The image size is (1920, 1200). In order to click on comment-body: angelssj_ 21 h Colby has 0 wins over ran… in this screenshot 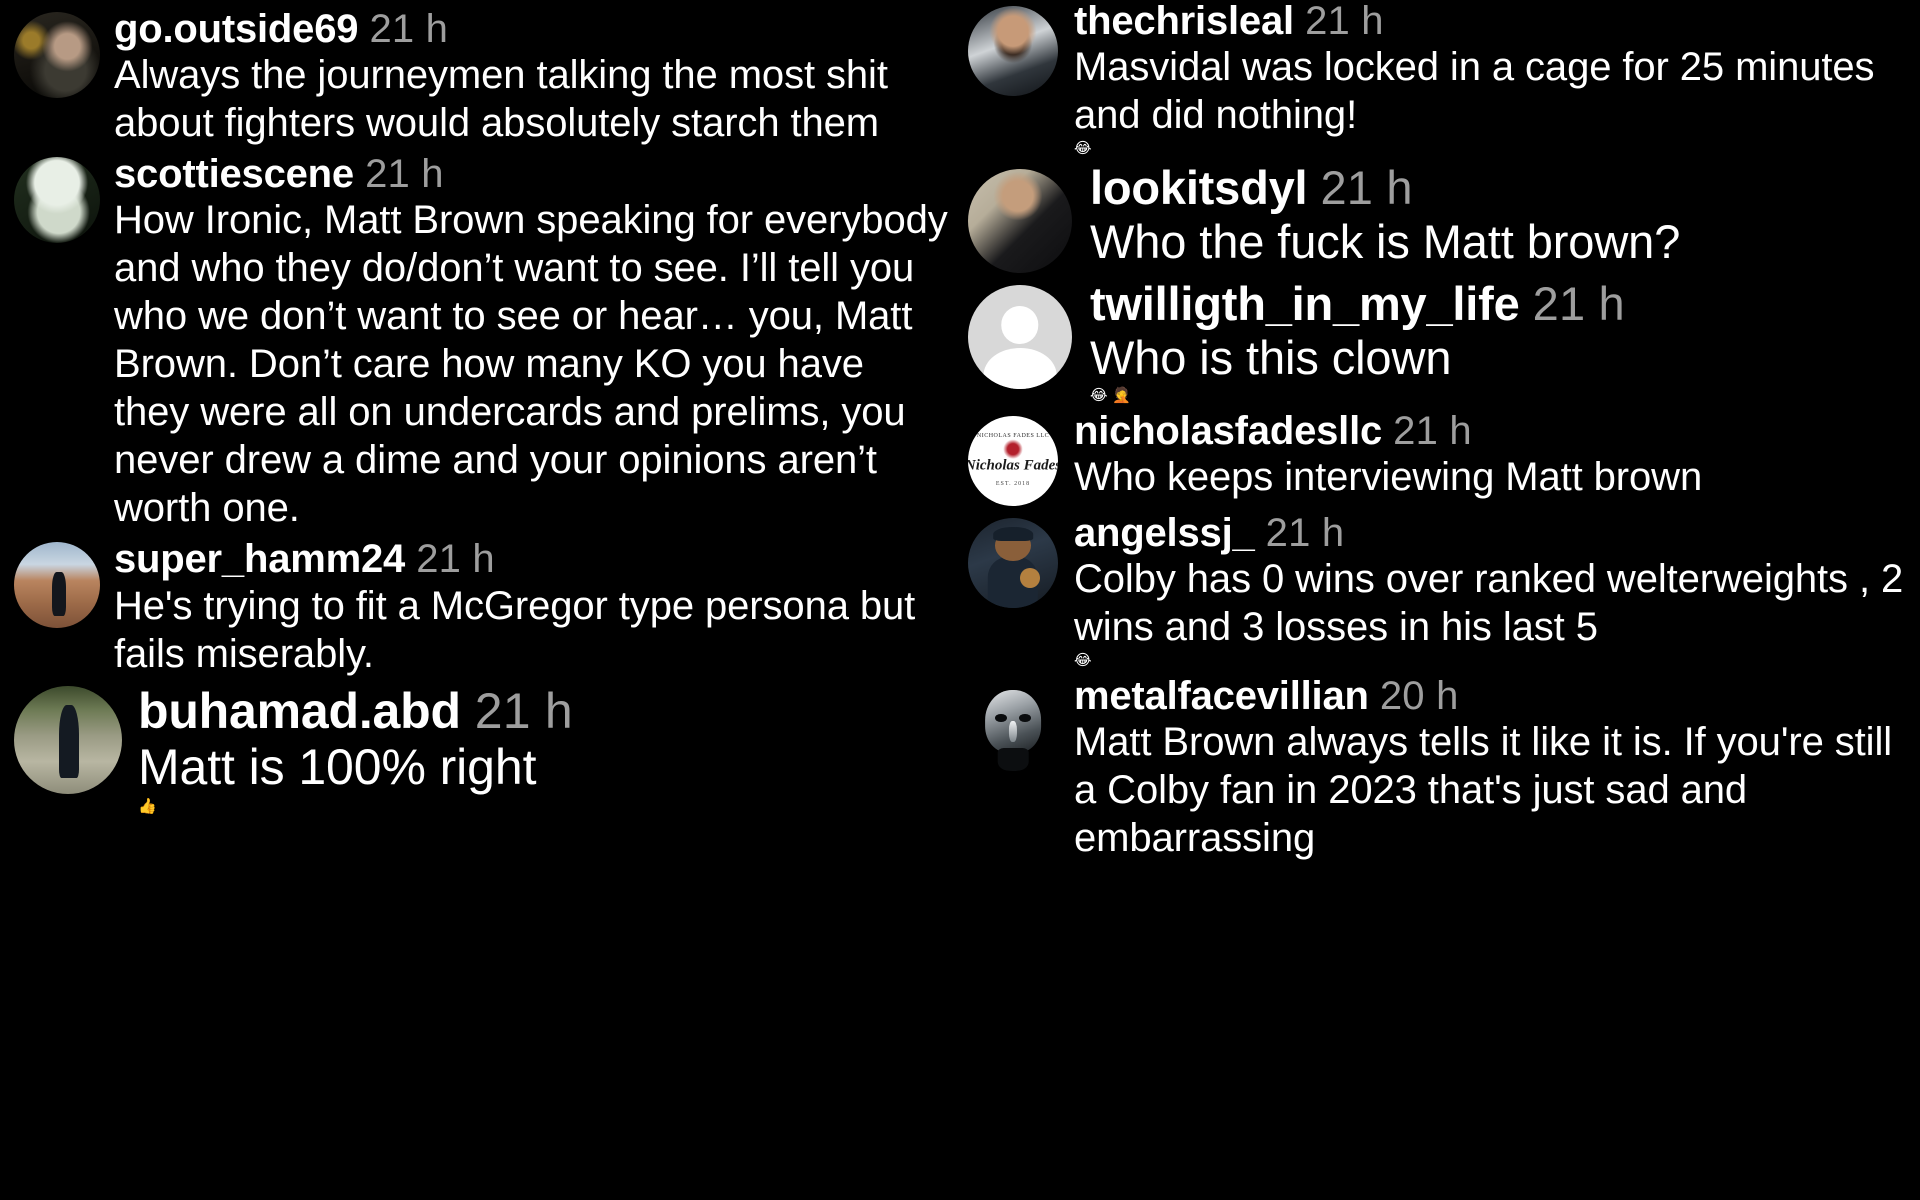, I will do `click(1492, 590)`.